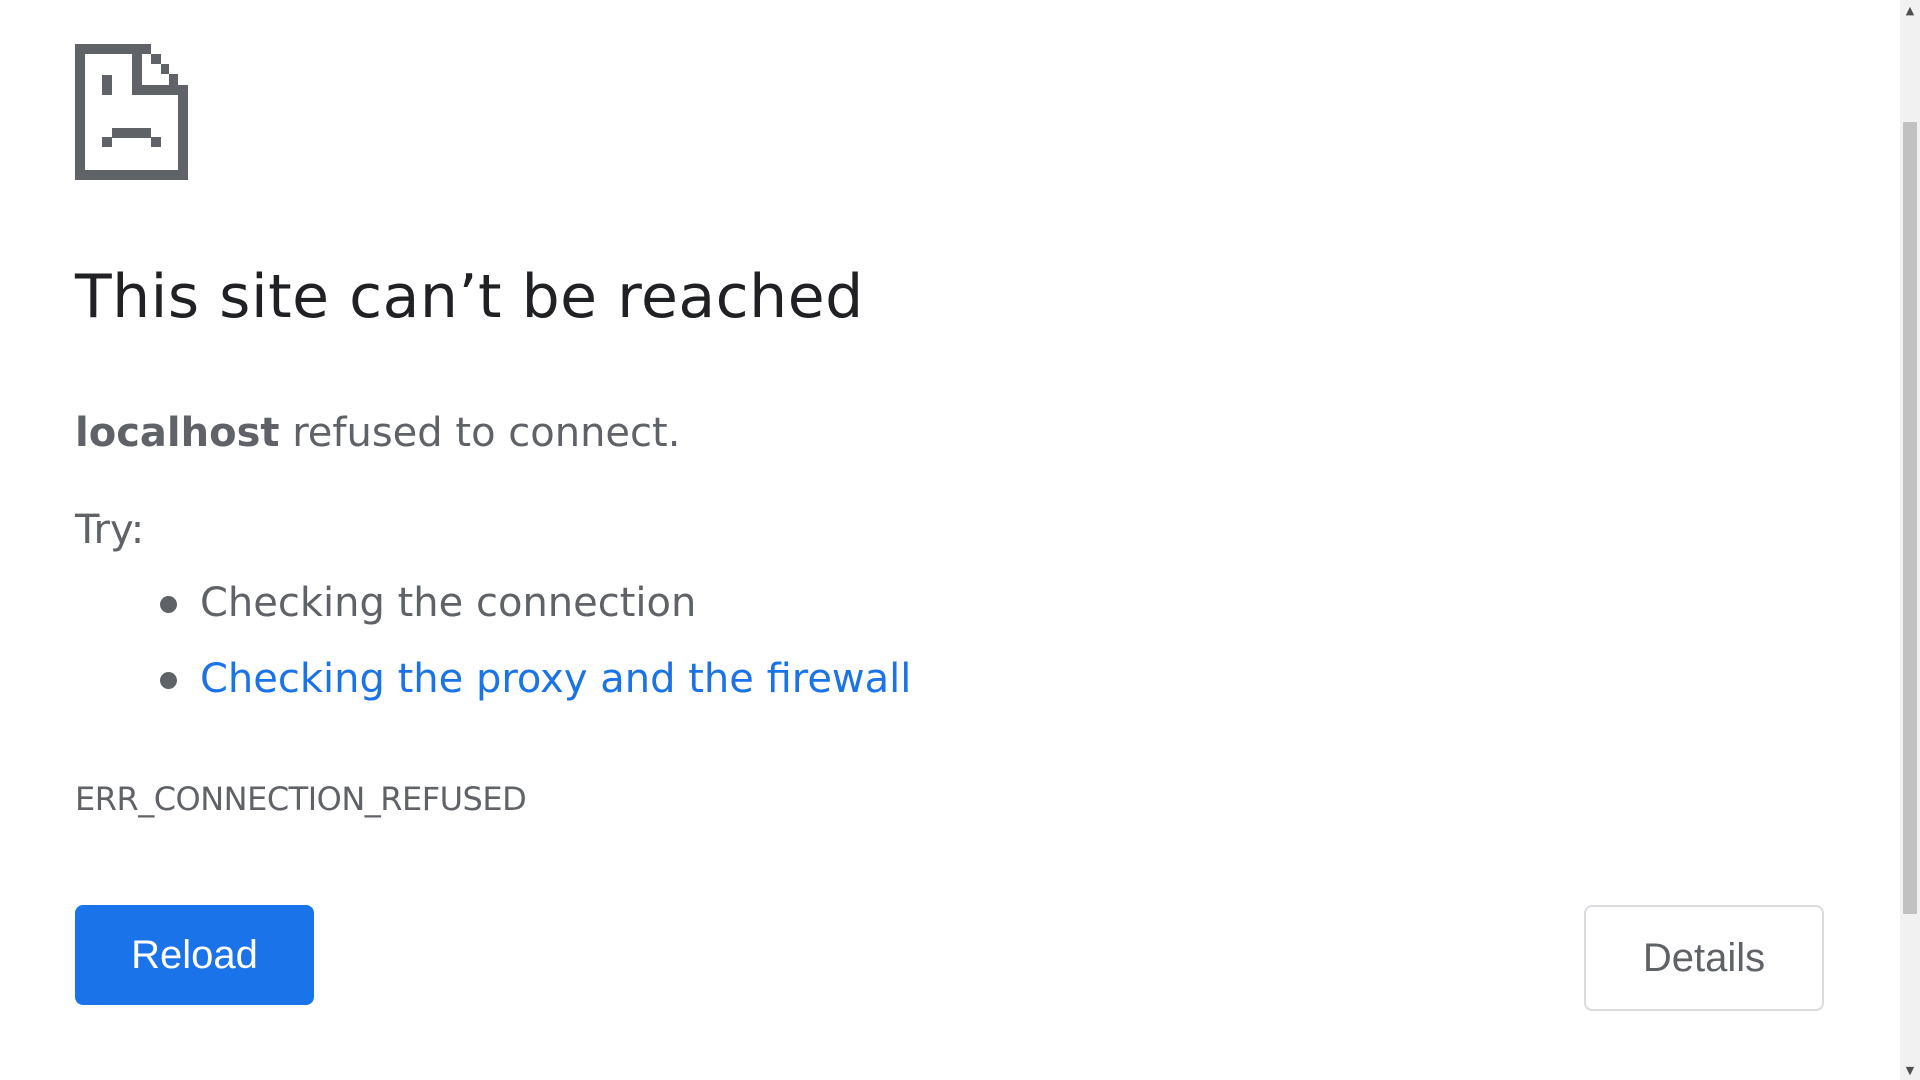  What do you see at coordinates (1910, 518) in the screenshot?
I see `scrollbar-thumb` at bounding box center [1910, 518].